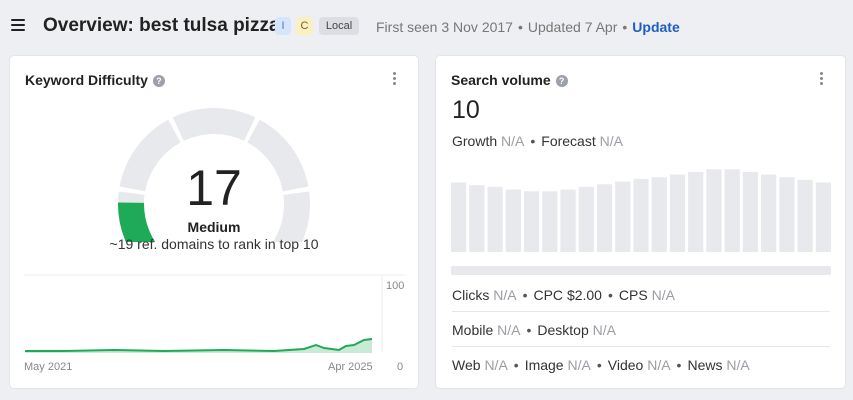 The height and width of the screenshot is (400, 853). Describe the element at coordinates (509, 330) in the screenshot. I see `mobile-value: N/A` at that location.